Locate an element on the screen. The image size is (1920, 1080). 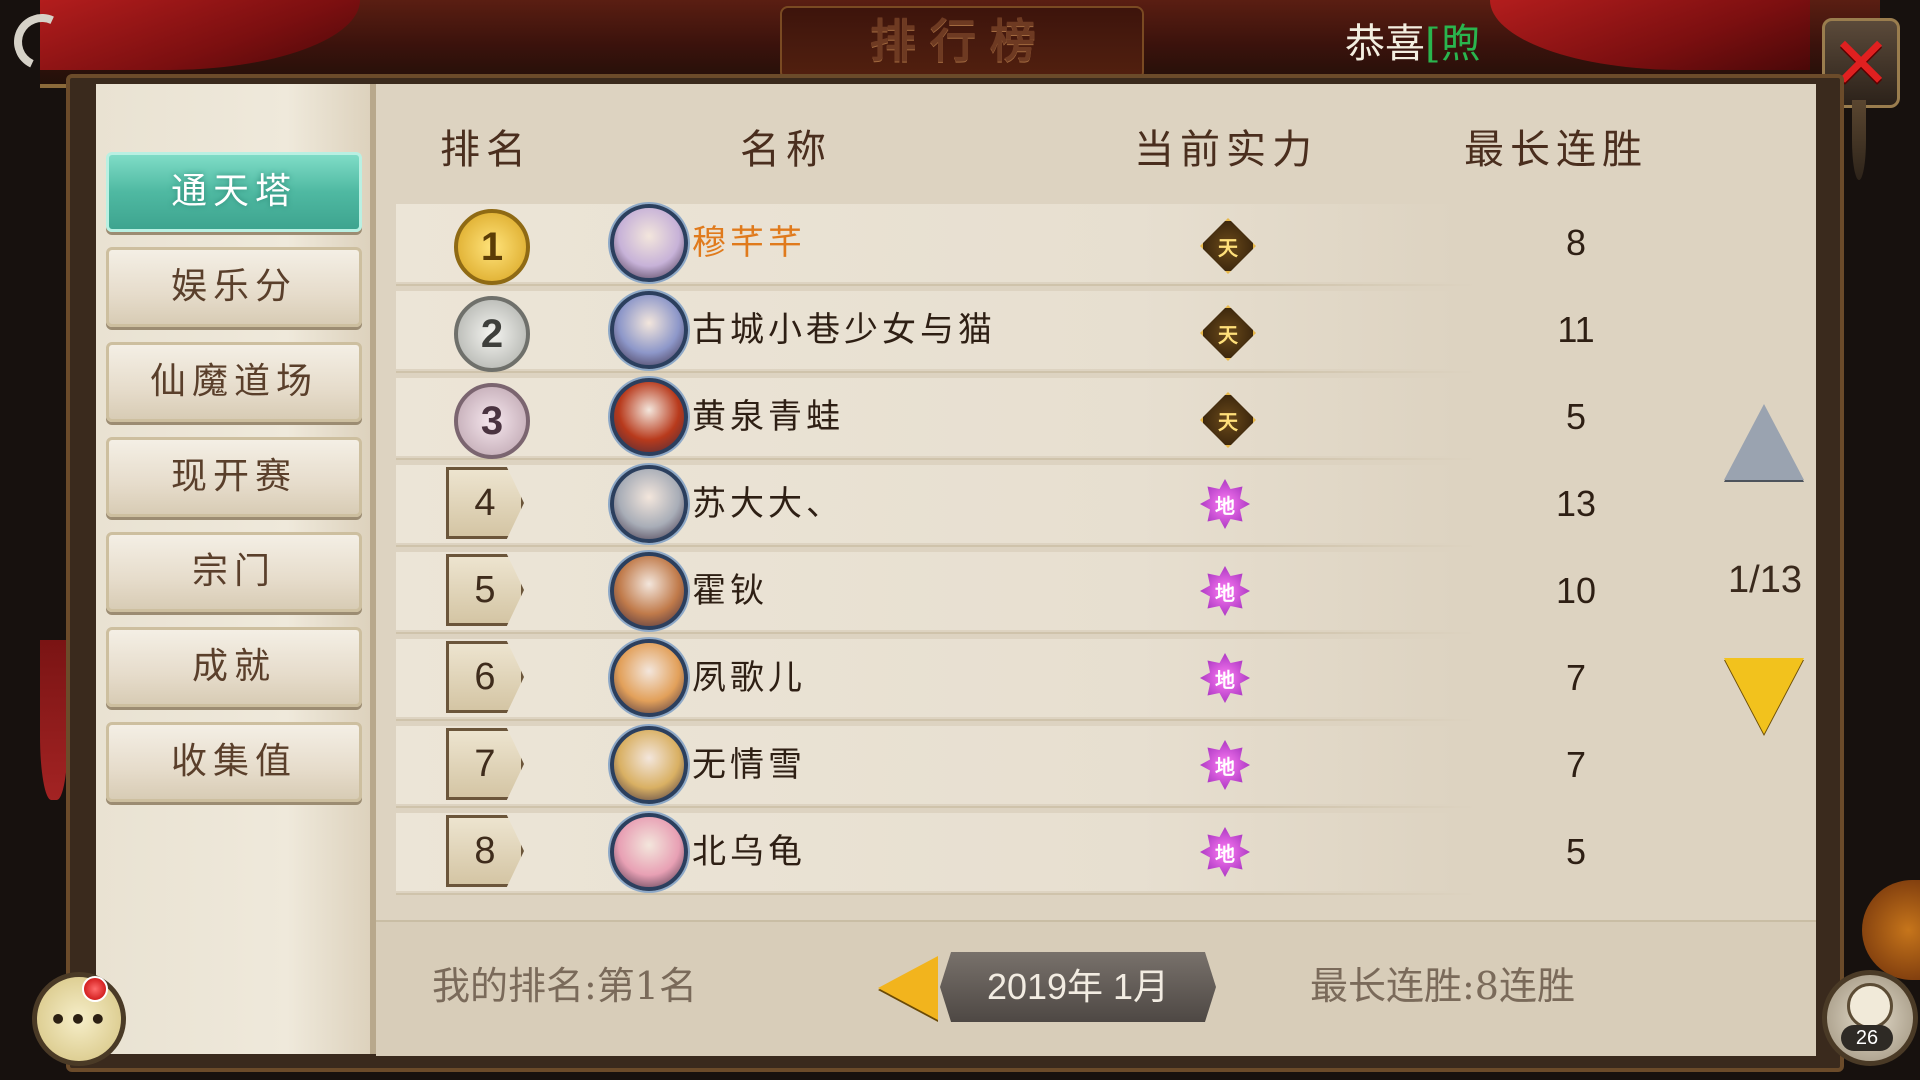
friends-count: 26 is located at coordinates (1867, 1038).